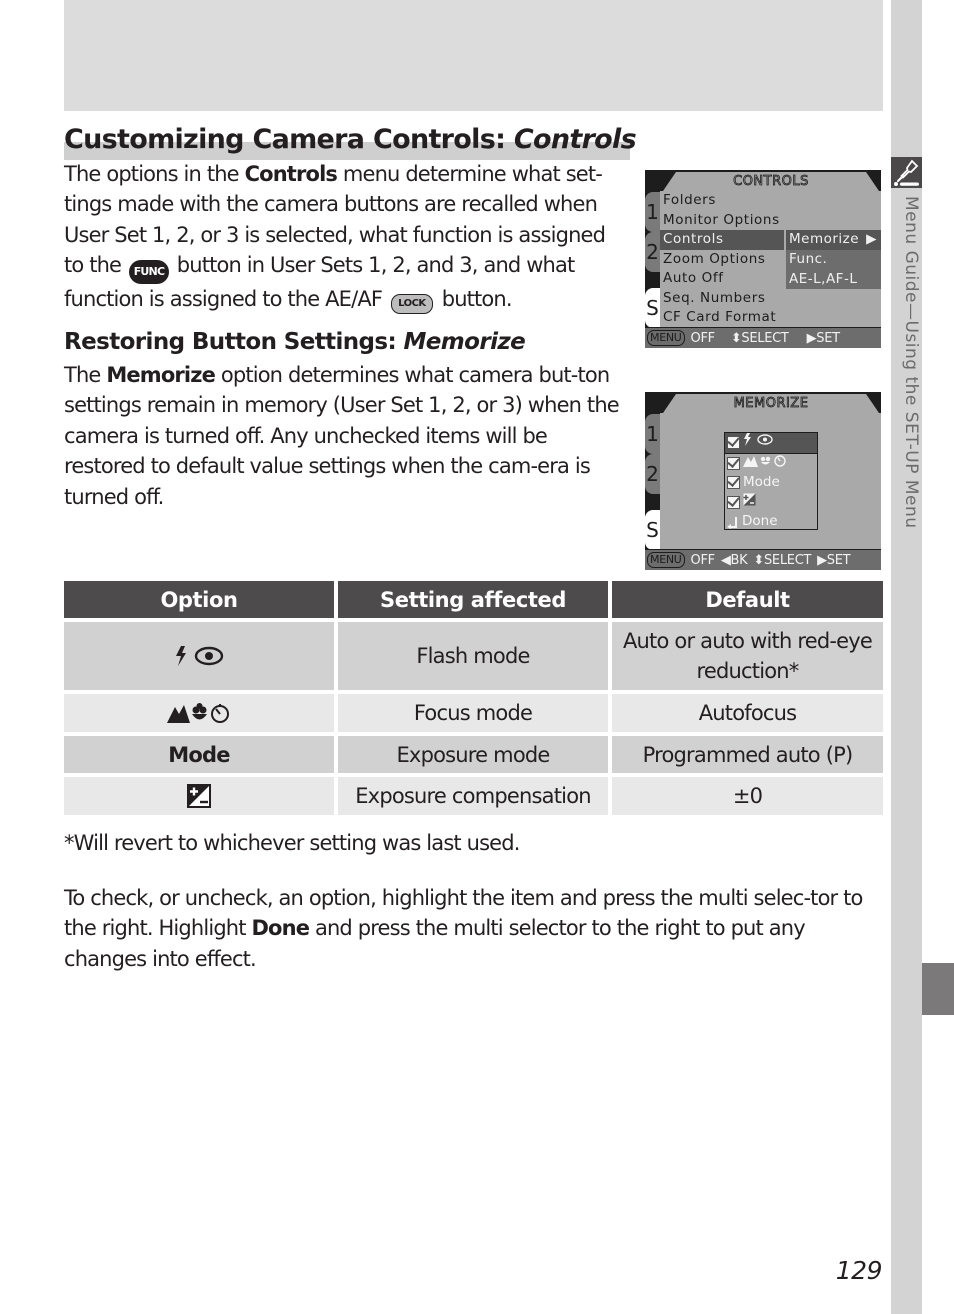  What do you see at coordinates (938, 989) in the screenshot?
I see `chapter-thumb-tab` at bounding box center [938, 989].